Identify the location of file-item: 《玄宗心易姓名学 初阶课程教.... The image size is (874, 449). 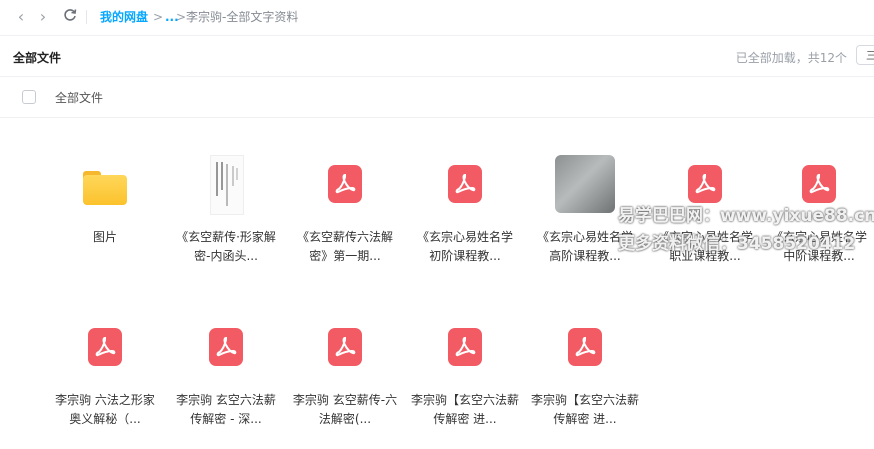
(465, 220).